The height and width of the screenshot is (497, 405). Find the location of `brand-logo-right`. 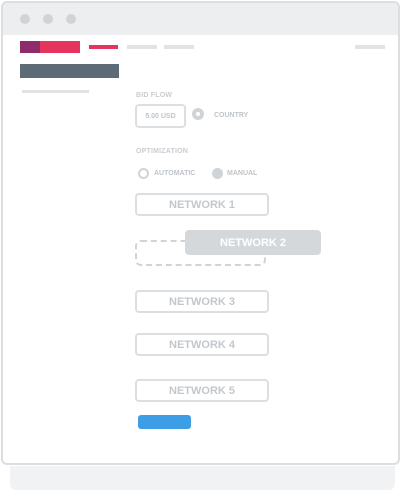

brand-logo-right is located at coordinates (60, 47).